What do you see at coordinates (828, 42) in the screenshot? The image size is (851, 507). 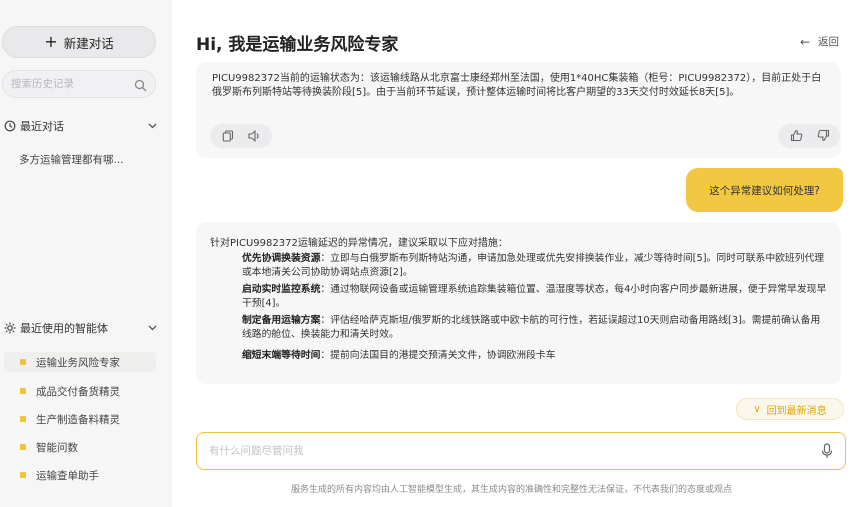 I see `back-label: 返回` at bounding box center [828, 42].